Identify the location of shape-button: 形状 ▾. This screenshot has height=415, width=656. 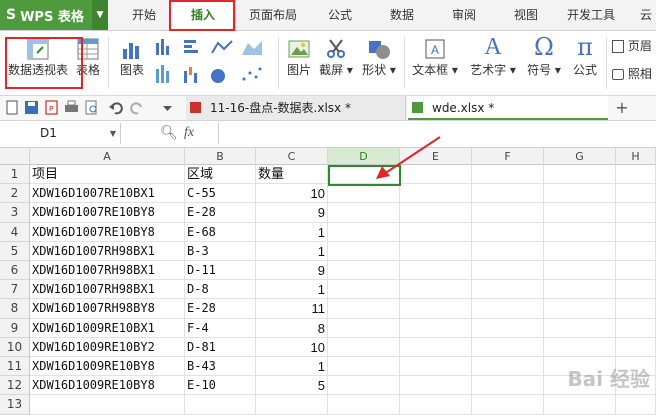
(379, 57).